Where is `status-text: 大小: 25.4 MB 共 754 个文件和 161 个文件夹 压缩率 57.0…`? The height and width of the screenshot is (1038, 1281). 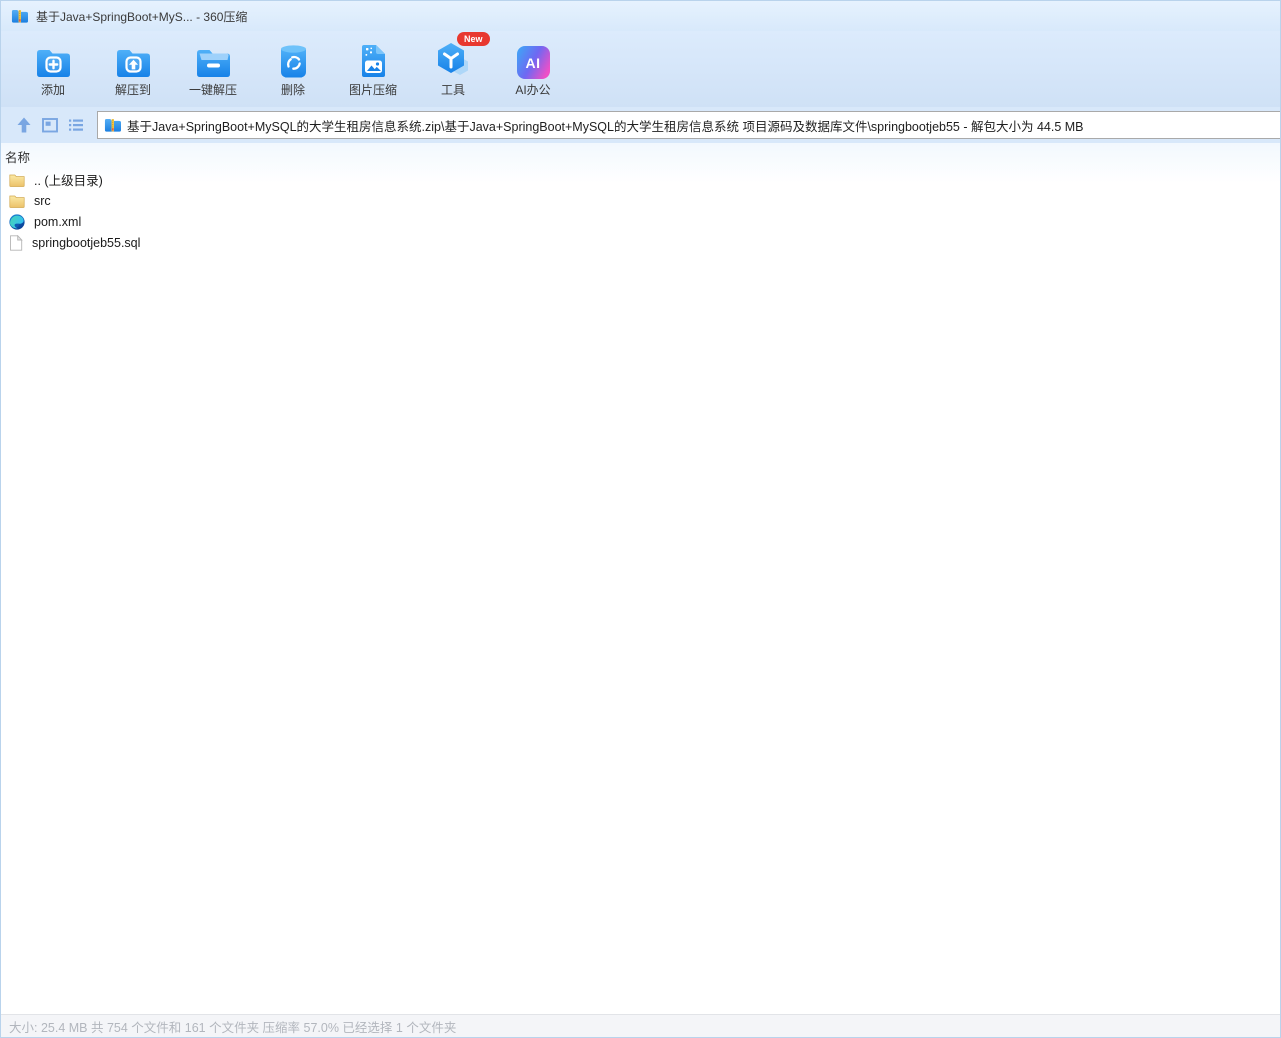 status-text: 大小: 25.4 MB 共 754 个文件和 161 个文件夹 压缩率 57.0… is located at coordinates (233, 1027).